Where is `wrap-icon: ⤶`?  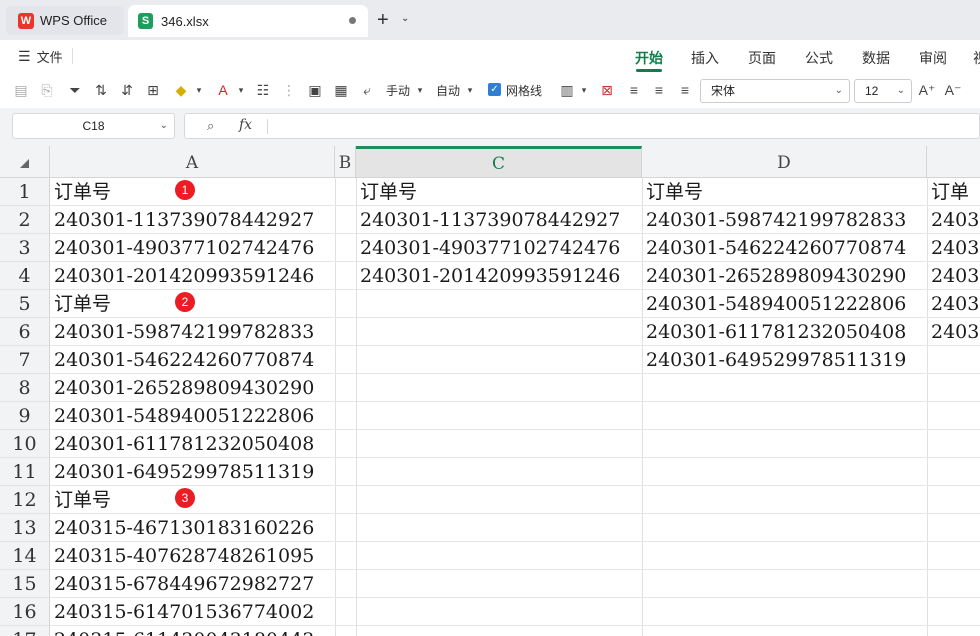 wrap-icon: ⤶ is located at coordinates (367, 90).